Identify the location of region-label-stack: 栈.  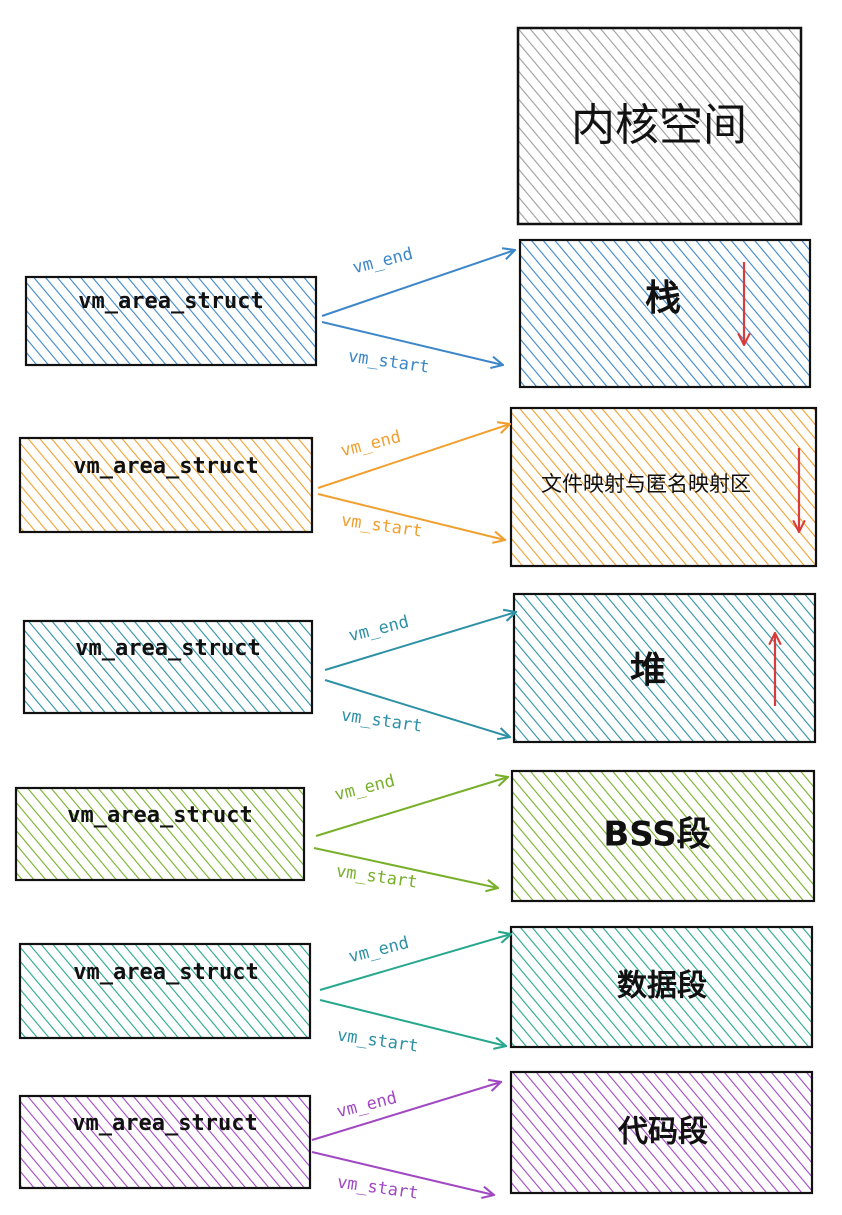
(663, 298).